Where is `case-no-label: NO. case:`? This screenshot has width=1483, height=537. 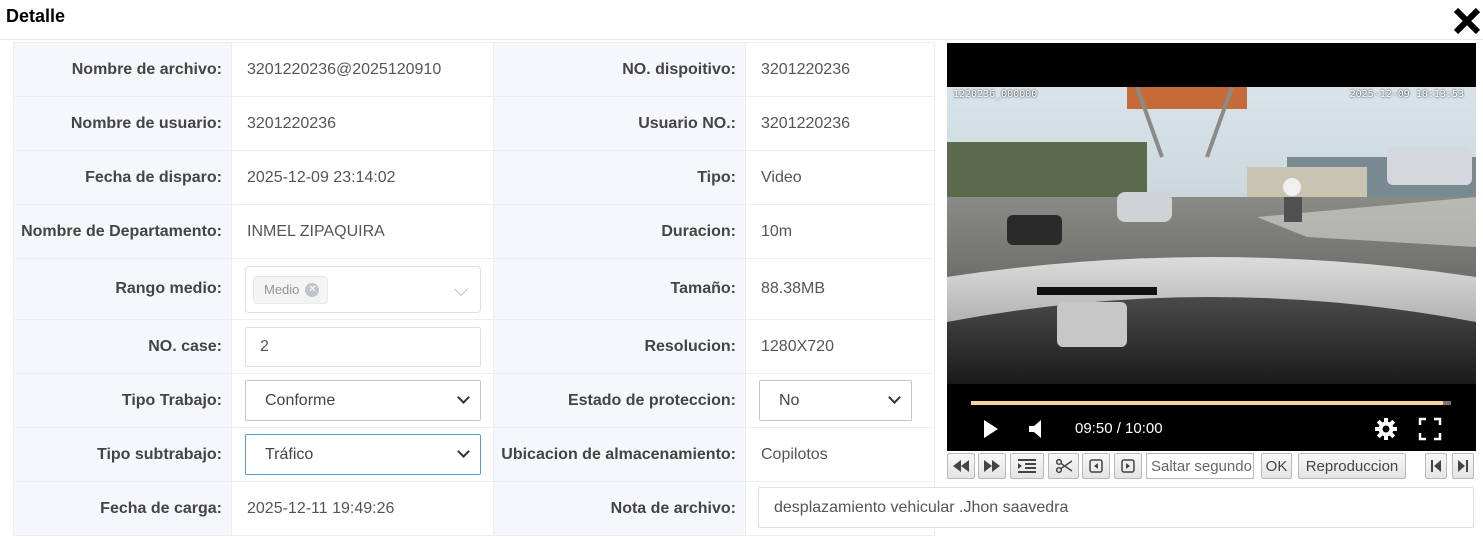 case-no-label: NO. case: is located at coordinates (122, 346).